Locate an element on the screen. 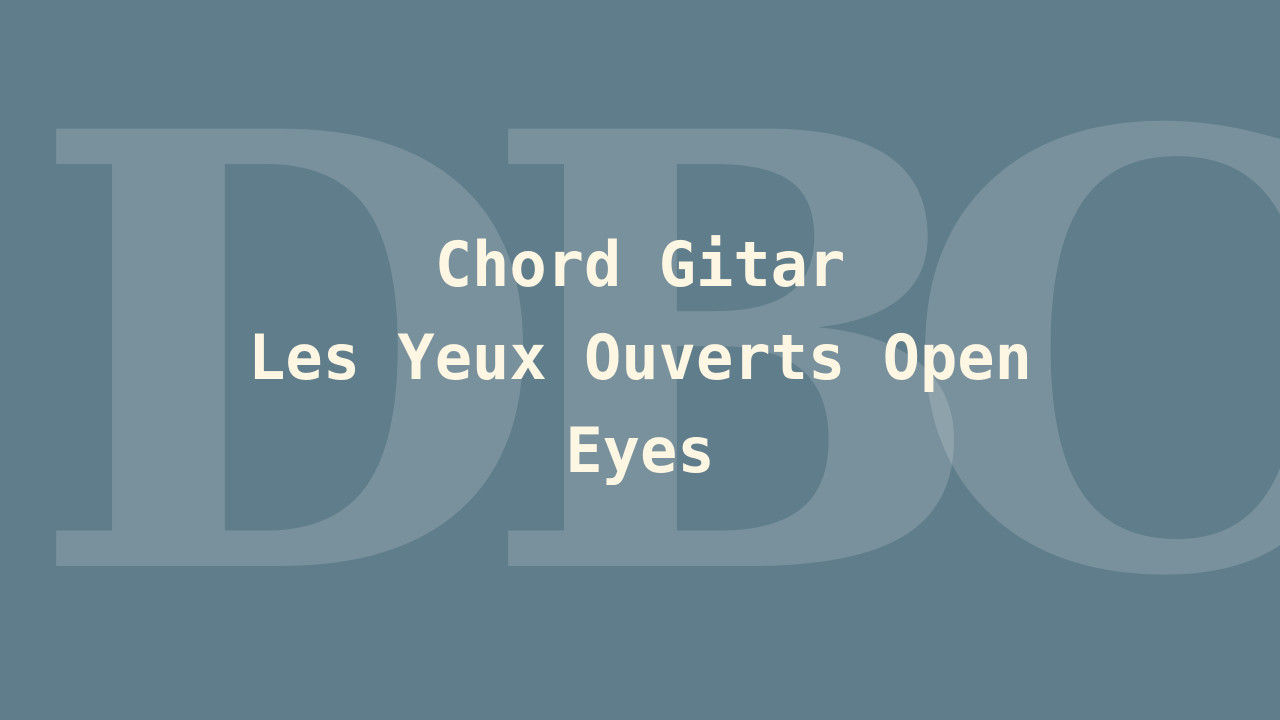  title-line-1: Chord Gitar is located at coordinates (640, 264).